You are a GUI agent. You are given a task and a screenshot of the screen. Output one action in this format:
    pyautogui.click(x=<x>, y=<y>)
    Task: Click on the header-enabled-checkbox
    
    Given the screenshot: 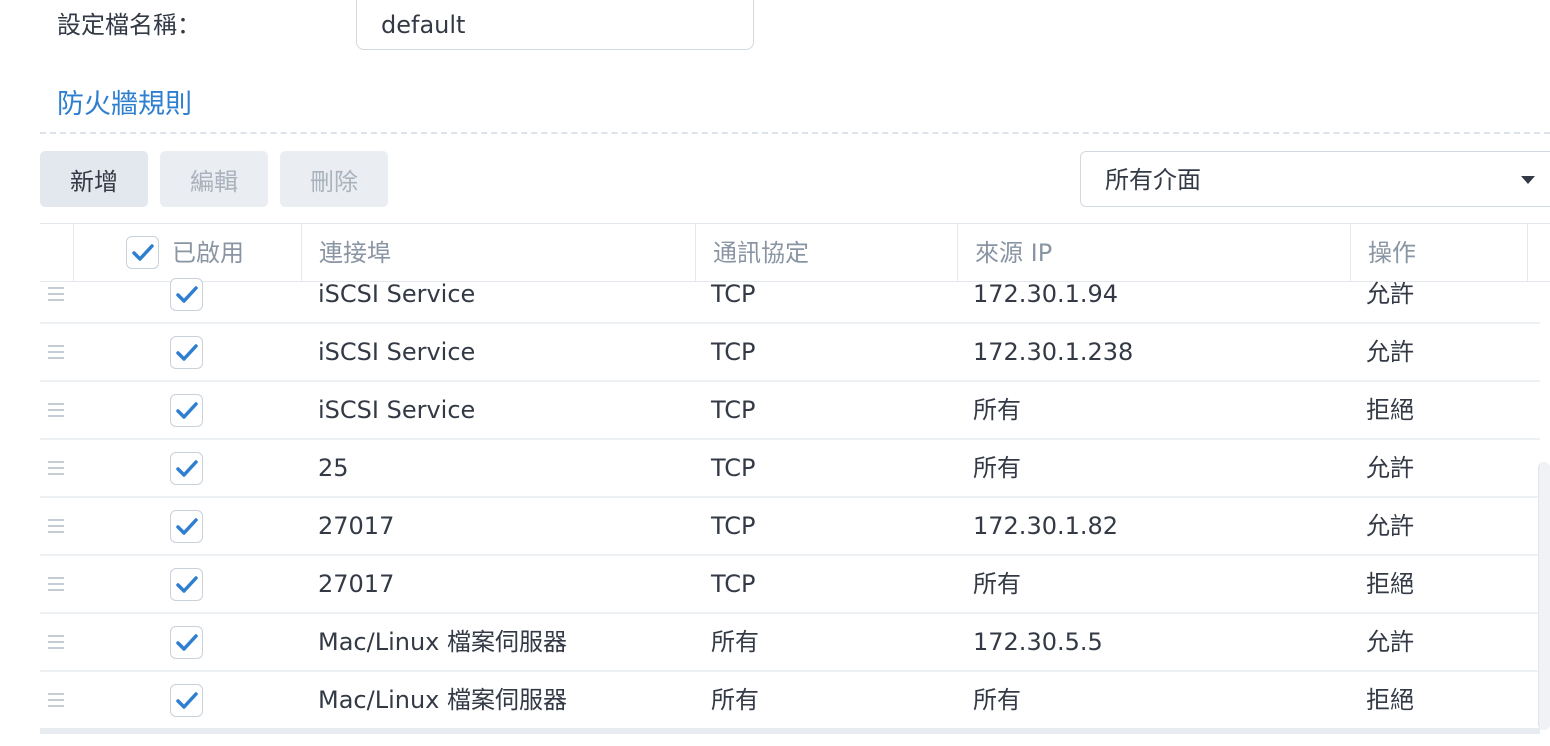 What is the action you would take?
    pyautogui.click(x=142, y=252)
    